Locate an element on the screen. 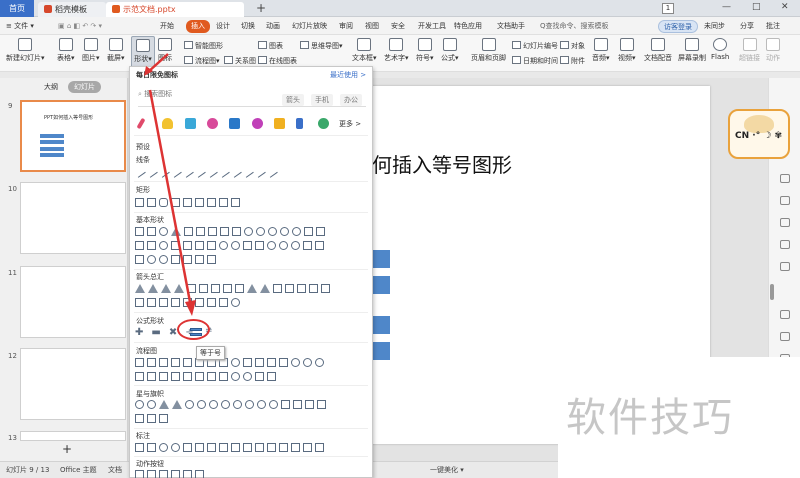 This screenshot has height=478, width=800. guide-arrows is located at coordinates (170, 184).